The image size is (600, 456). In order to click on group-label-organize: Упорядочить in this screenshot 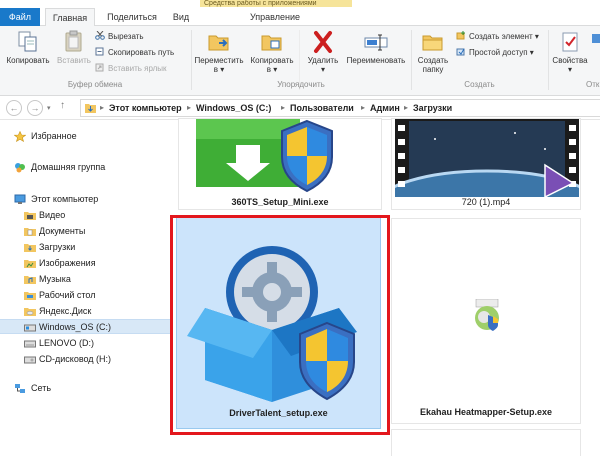, I will do `click(301, 84)`.